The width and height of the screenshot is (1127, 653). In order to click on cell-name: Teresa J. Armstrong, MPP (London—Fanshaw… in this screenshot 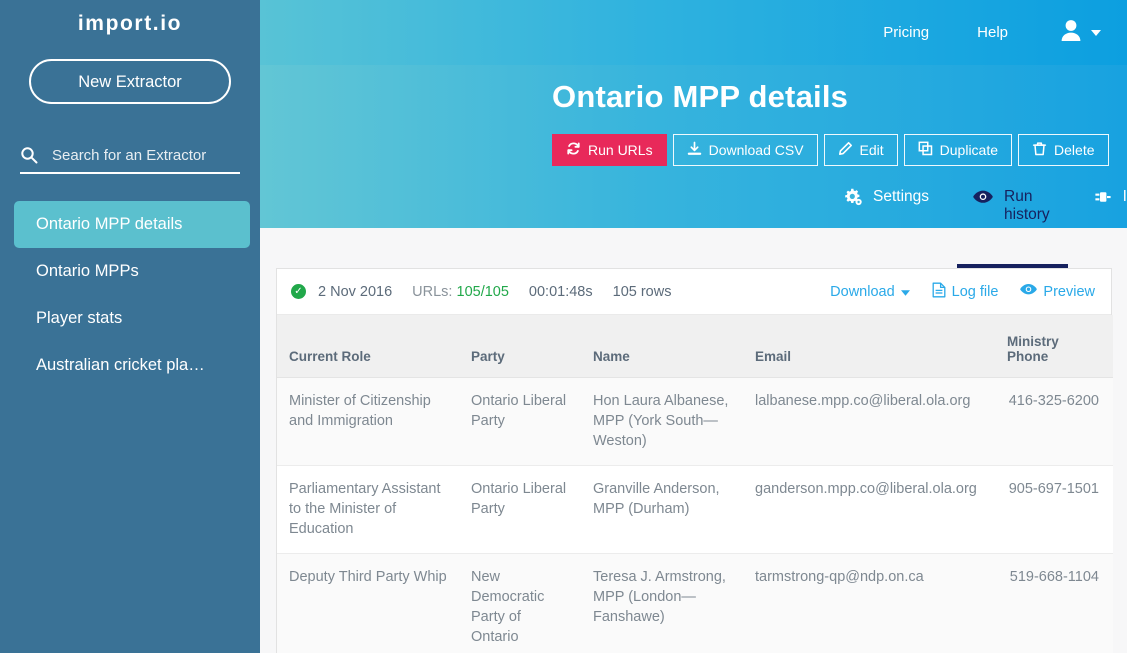, I will do `click(662, 603)`.